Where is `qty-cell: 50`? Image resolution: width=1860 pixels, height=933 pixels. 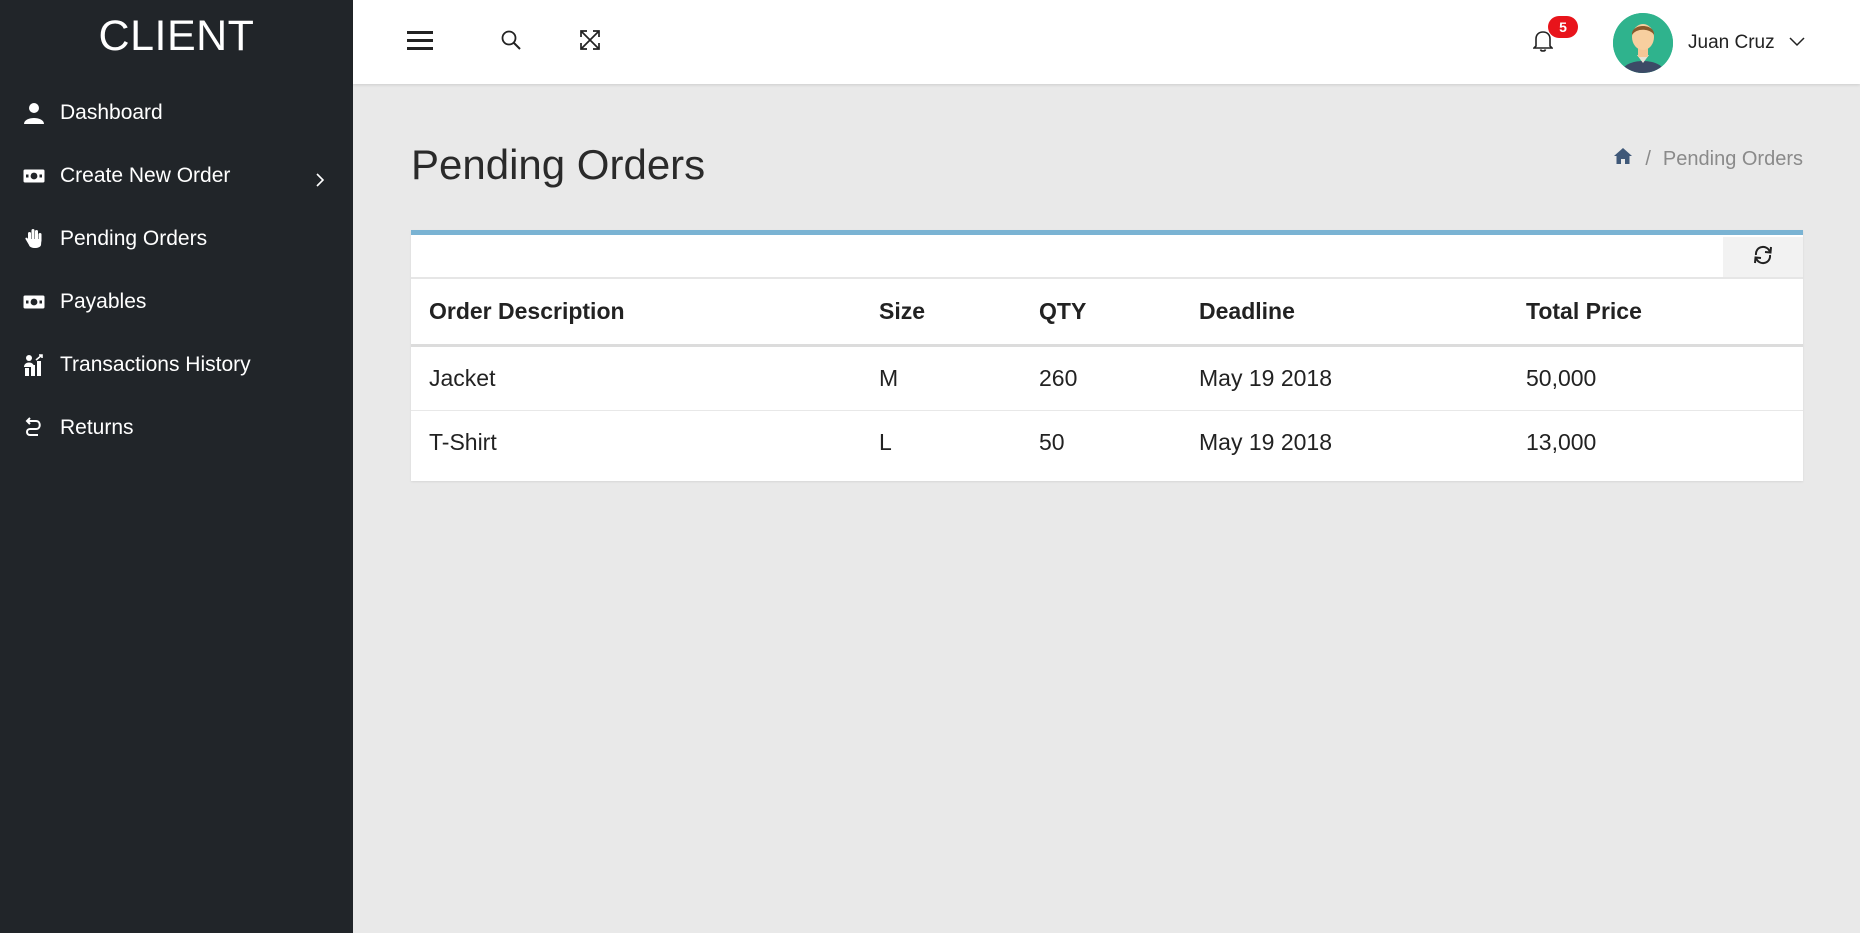
qty-cell: 50 is located at coordinates (1052, 442).